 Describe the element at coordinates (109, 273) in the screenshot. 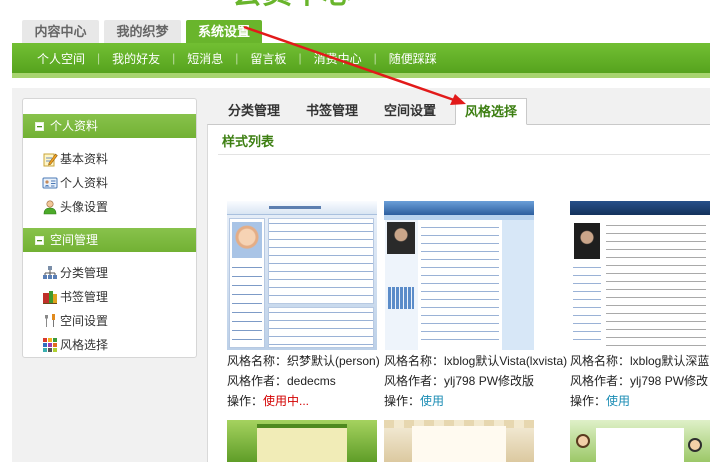

I see `sidebar-item-category-manage: 分类管理` at that location.